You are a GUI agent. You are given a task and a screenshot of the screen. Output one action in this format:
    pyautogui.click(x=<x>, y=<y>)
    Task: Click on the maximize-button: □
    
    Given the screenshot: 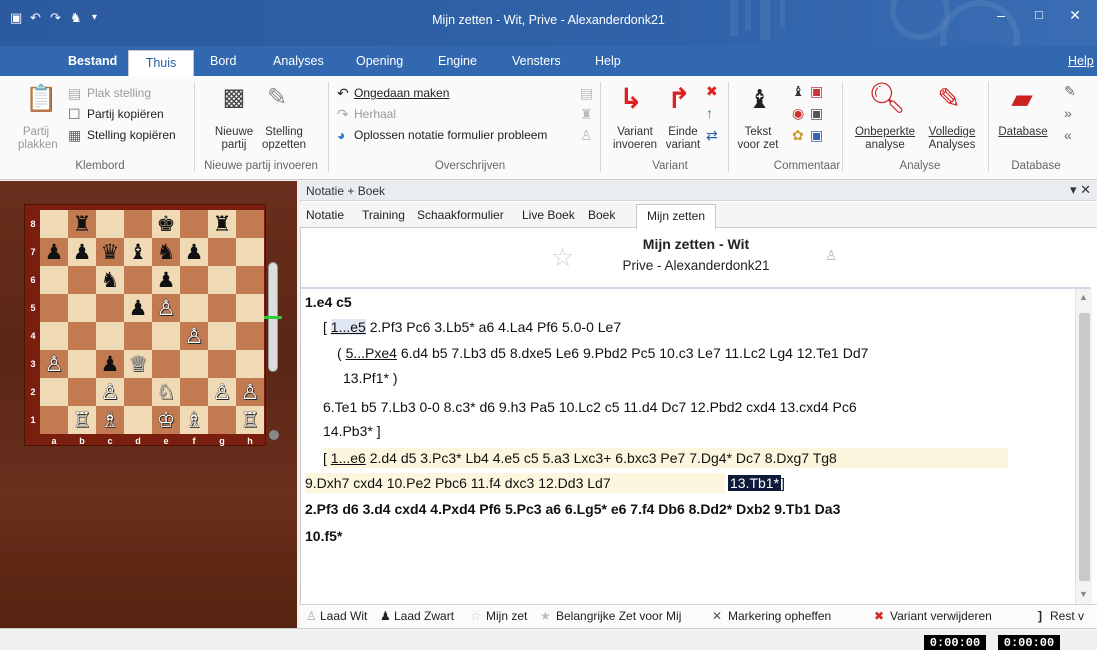 What is the action you would take?
    pyautogui.click(x=1039, y=15)
    